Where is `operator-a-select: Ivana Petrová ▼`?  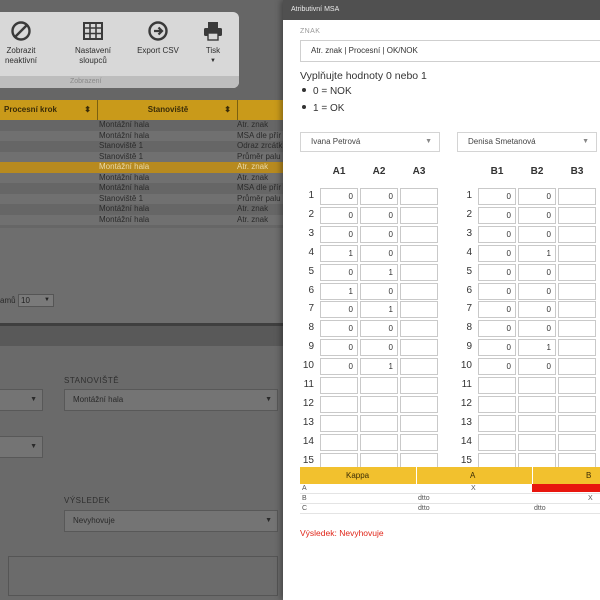
operator-a-select: Ivana Petrová ▼ is located at coordinates (370, 142).